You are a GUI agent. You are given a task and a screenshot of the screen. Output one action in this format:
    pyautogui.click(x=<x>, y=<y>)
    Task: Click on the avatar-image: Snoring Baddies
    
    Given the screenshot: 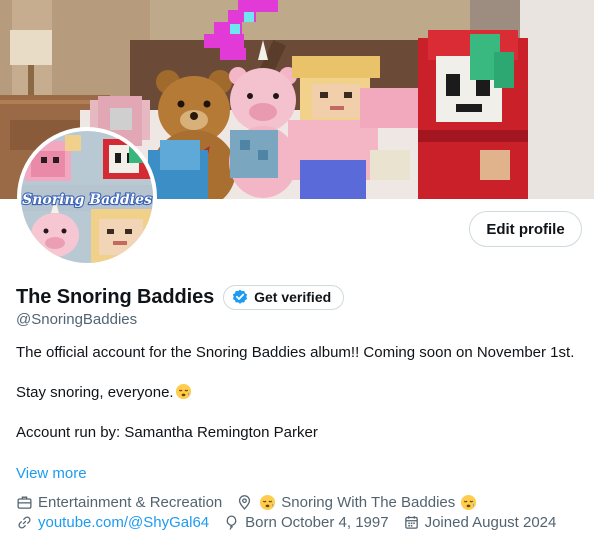 What is the action you would take?
    pyautogui.click(x=87, y=197)
    